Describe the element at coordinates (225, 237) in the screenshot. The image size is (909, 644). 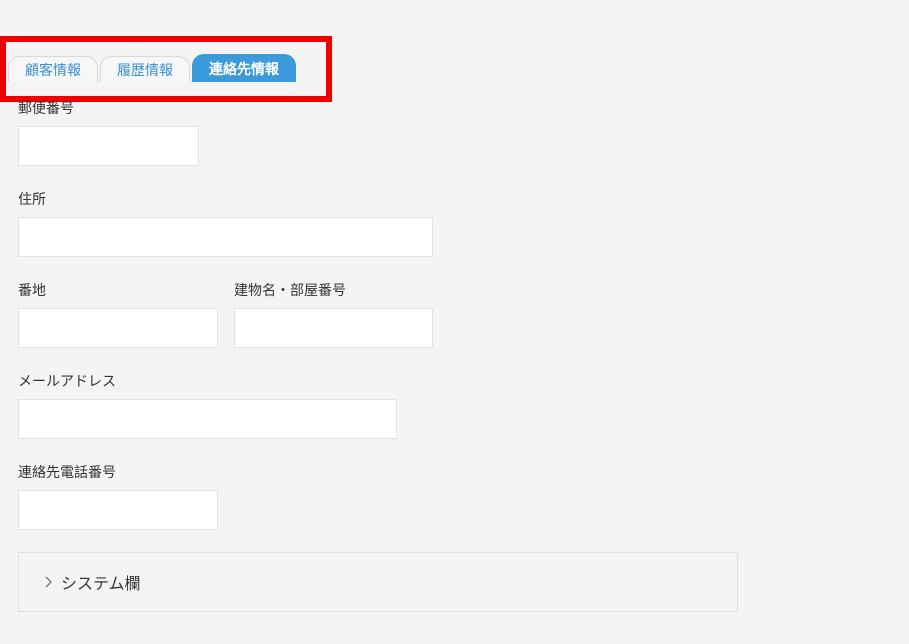
I see `address-input` at that location.